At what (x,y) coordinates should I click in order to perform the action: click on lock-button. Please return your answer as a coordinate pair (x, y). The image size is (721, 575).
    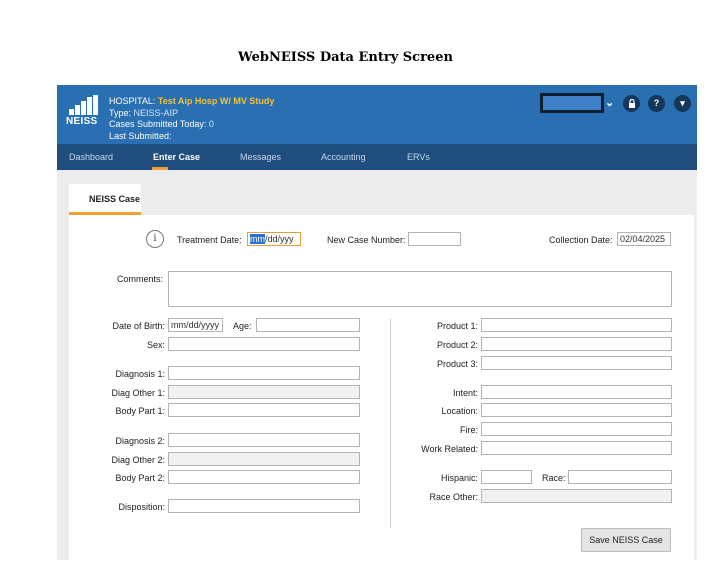
    Looking at the image, I should click on (631, 103).